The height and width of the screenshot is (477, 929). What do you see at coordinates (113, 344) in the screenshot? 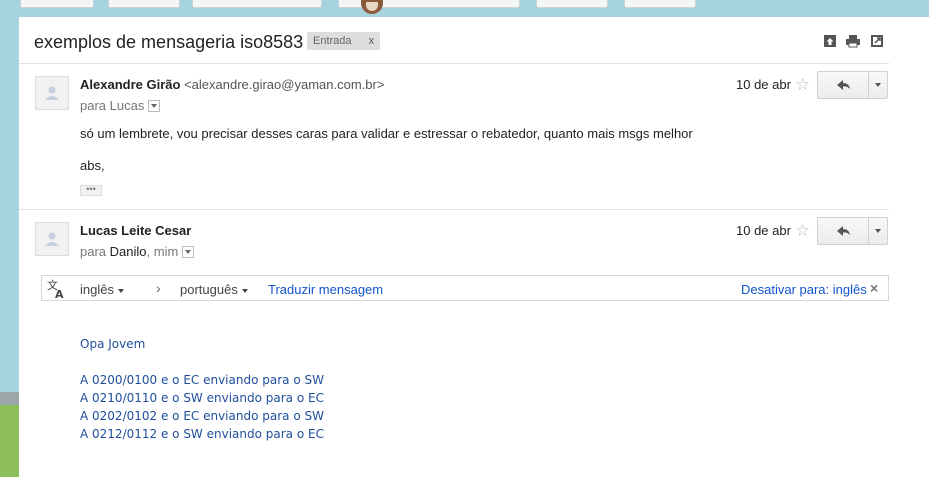
I see `message-body-line: Opa Jovem` at bounding box center [113, 344].